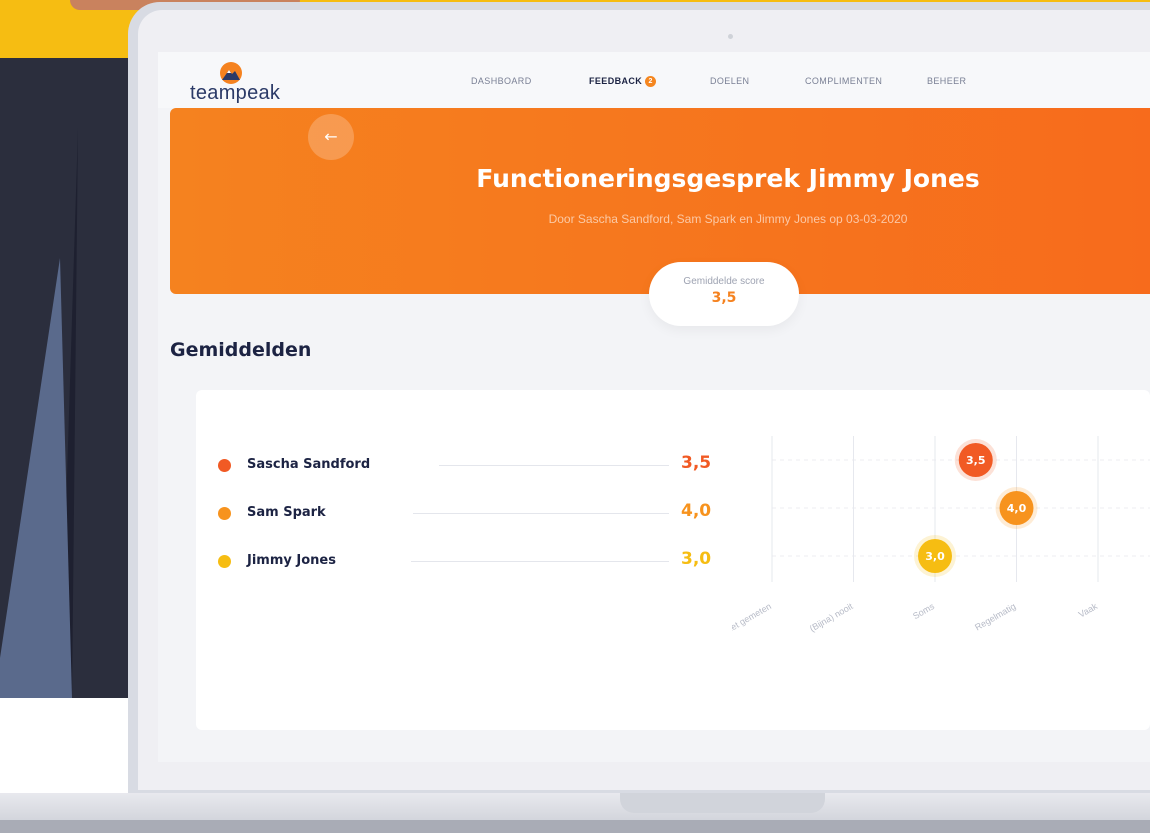 The height and width of the screenshot is (833, 1150). I want to click on arrow-left-icon: ←, so click(331, 136).